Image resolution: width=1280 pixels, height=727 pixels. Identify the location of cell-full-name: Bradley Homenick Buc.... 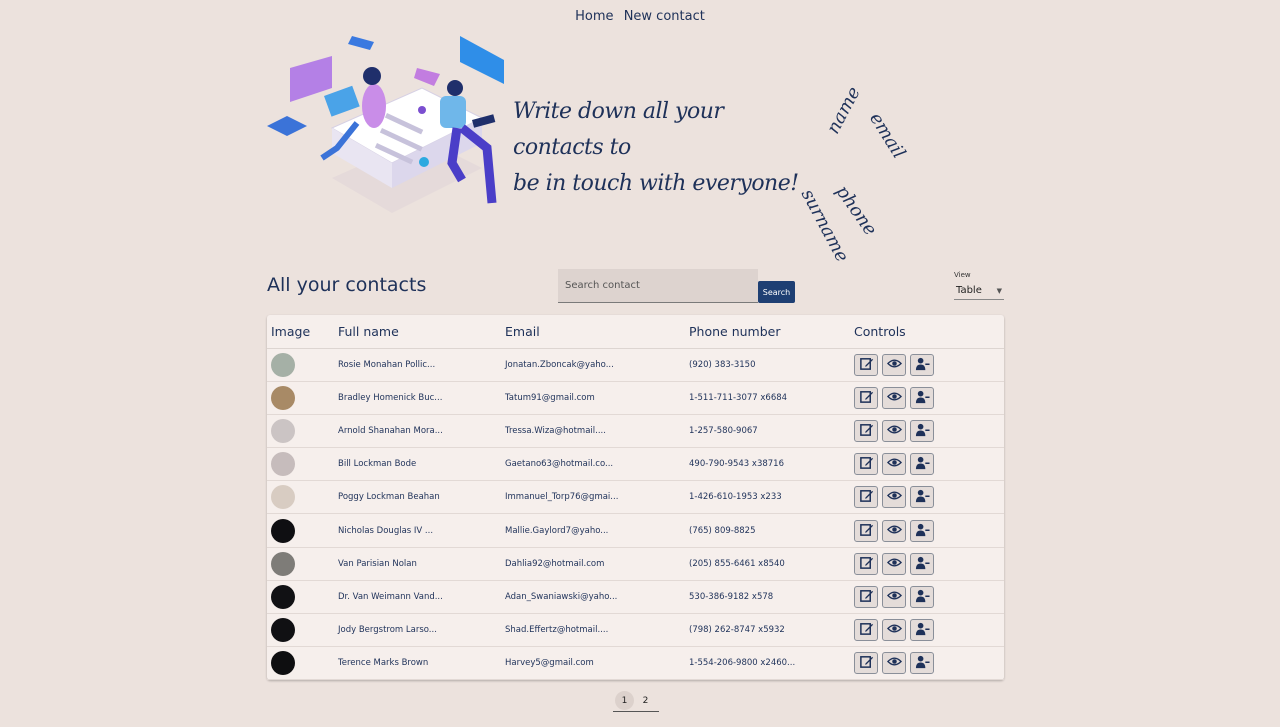
(421, 398).